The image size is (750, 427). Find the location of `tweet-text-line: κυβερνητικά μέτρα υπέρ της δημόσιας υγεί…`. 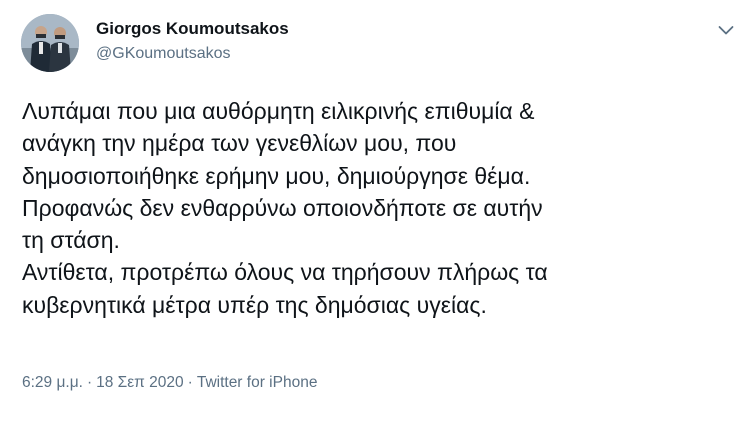

tweet-text-line: κυβερνητικά μέτρα υπέρ της δημόσιας υγεί… is located at coordinates (254, 304).